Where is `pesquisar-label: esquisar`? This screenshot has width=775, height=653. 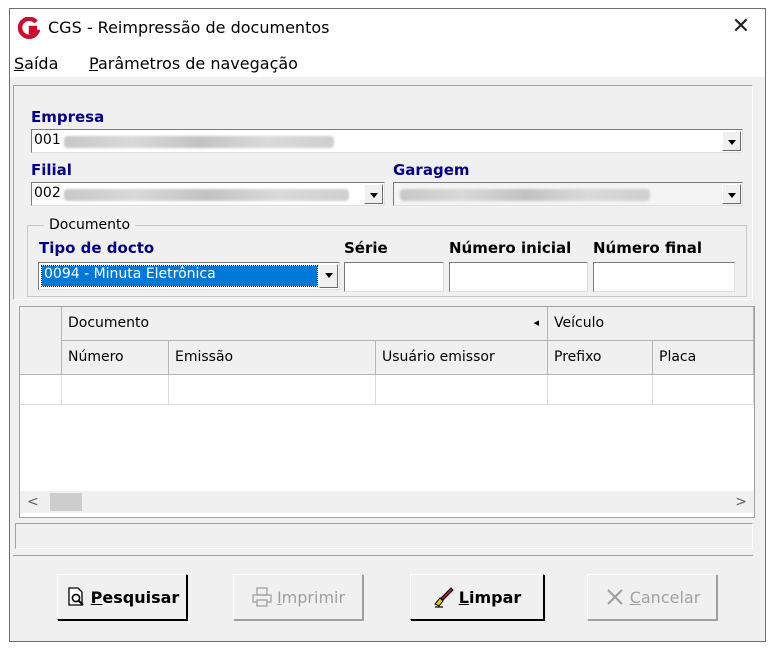
pesquisar-label: esquisar is located at coordinates (141, 597).